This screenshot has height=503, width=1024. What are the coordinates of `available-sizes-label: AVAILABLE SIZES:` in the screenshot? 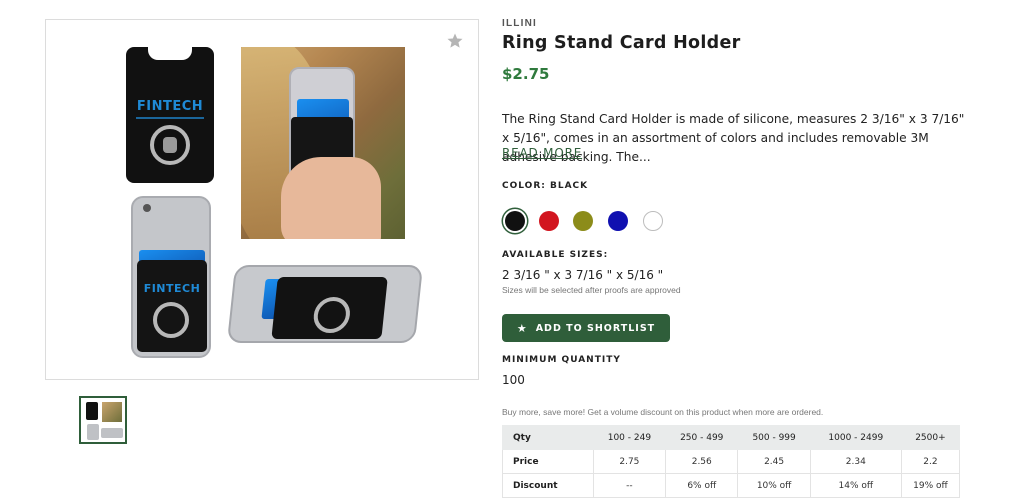 It's located at (555, 255).